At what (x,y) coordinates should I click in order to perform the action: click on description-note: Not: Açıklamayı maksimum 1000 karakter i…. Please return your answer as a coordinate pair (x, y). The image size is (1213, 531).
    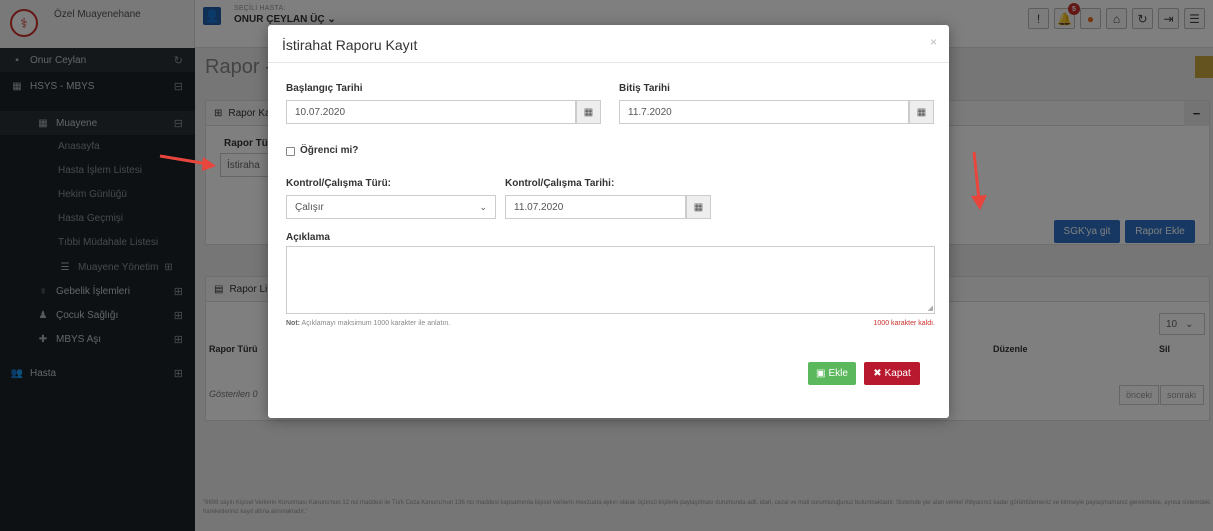
    Looking at the image, I should click on (368, 323).